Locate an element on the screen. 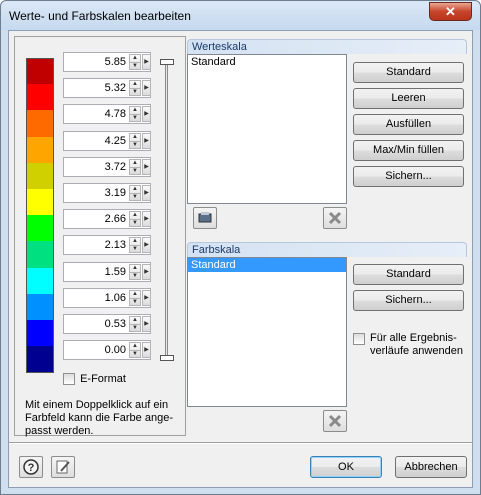  delete-color-scale-button is located at coordinates (335, 421).